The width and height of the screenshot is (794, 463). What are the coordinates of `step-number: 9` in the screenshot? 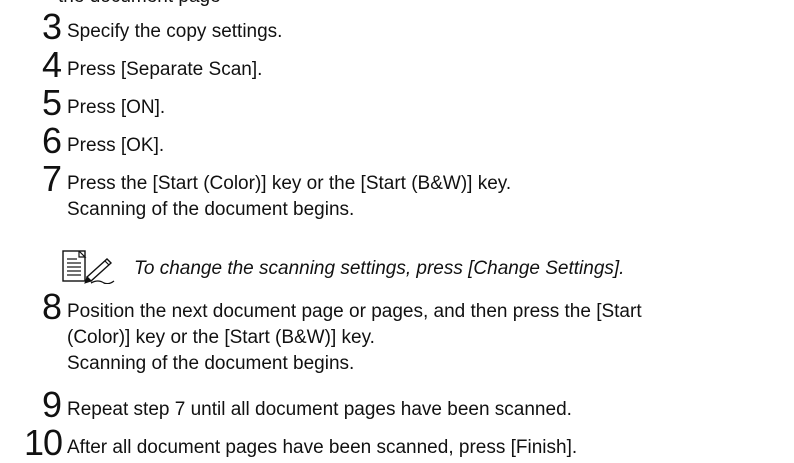 It's located at (51, 404).